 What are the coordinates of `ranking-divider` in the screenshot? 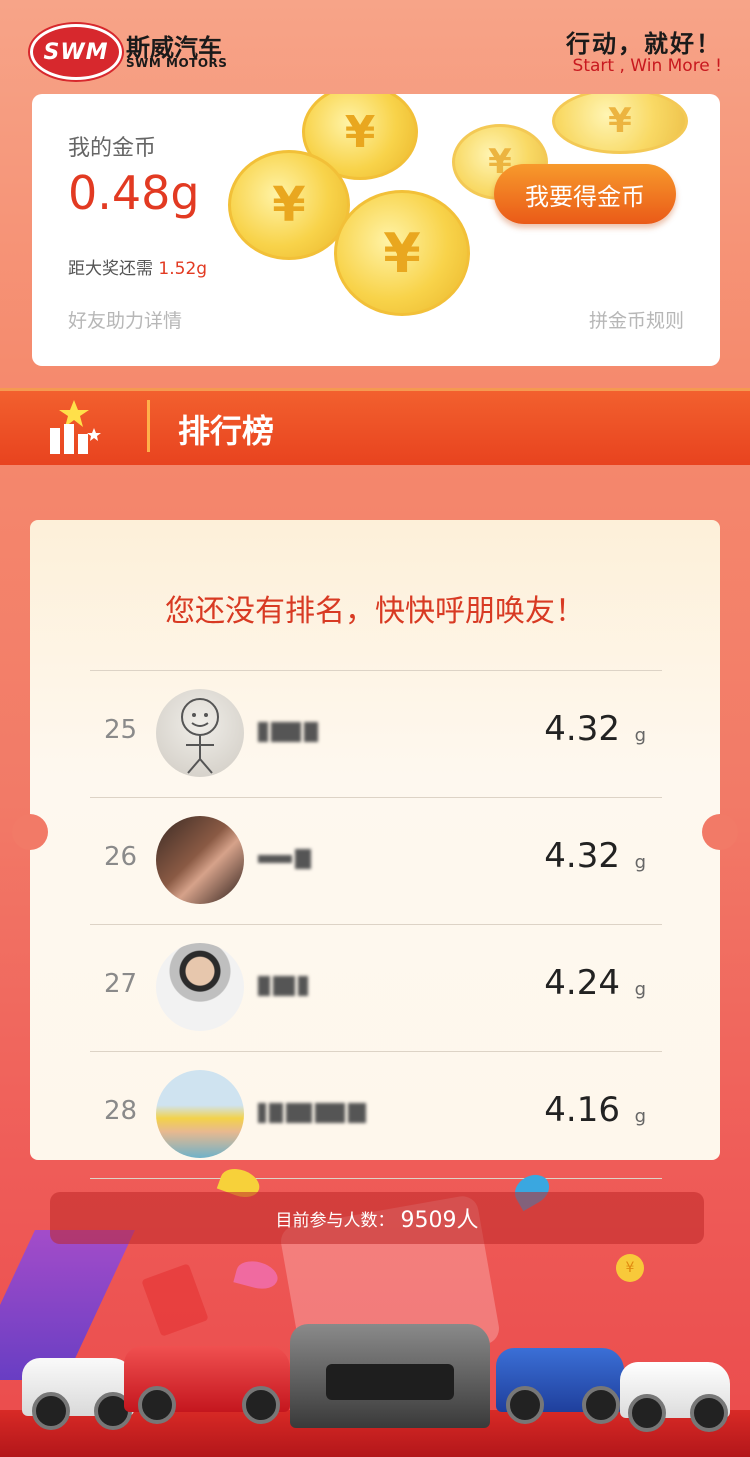 It's located at (148, 426).